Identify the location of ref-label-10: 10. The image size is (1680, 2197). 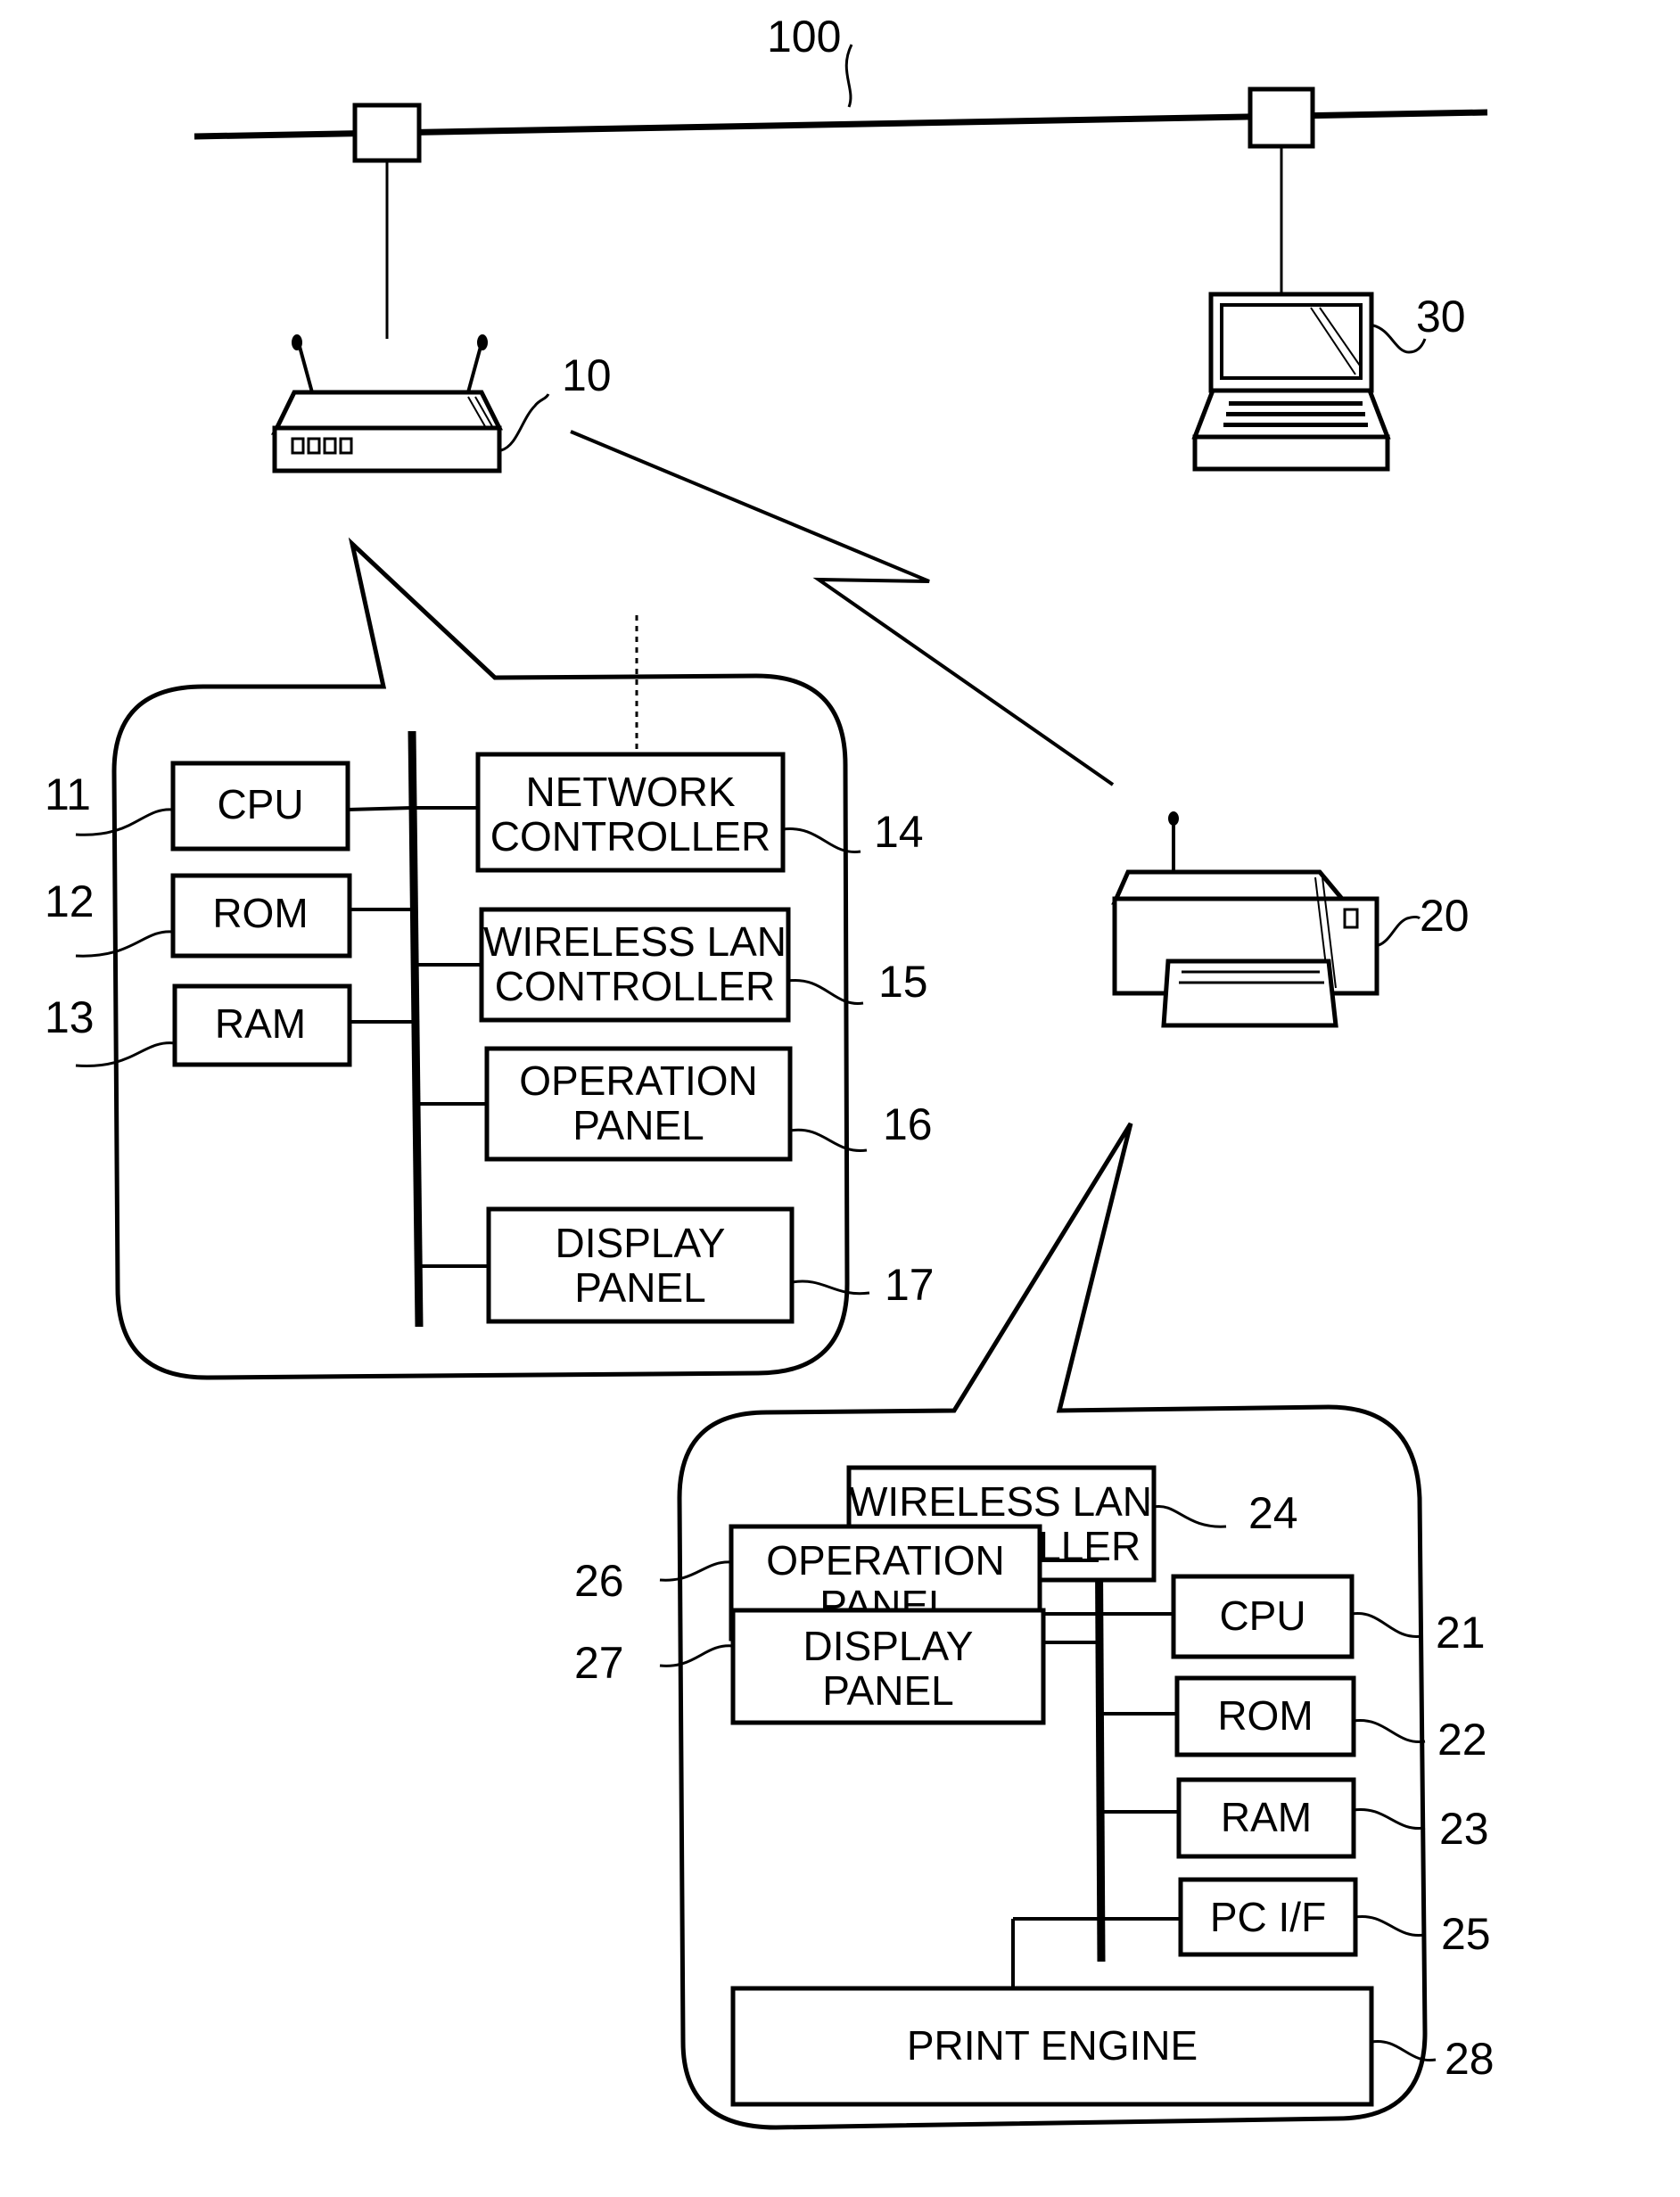
(587, 375).